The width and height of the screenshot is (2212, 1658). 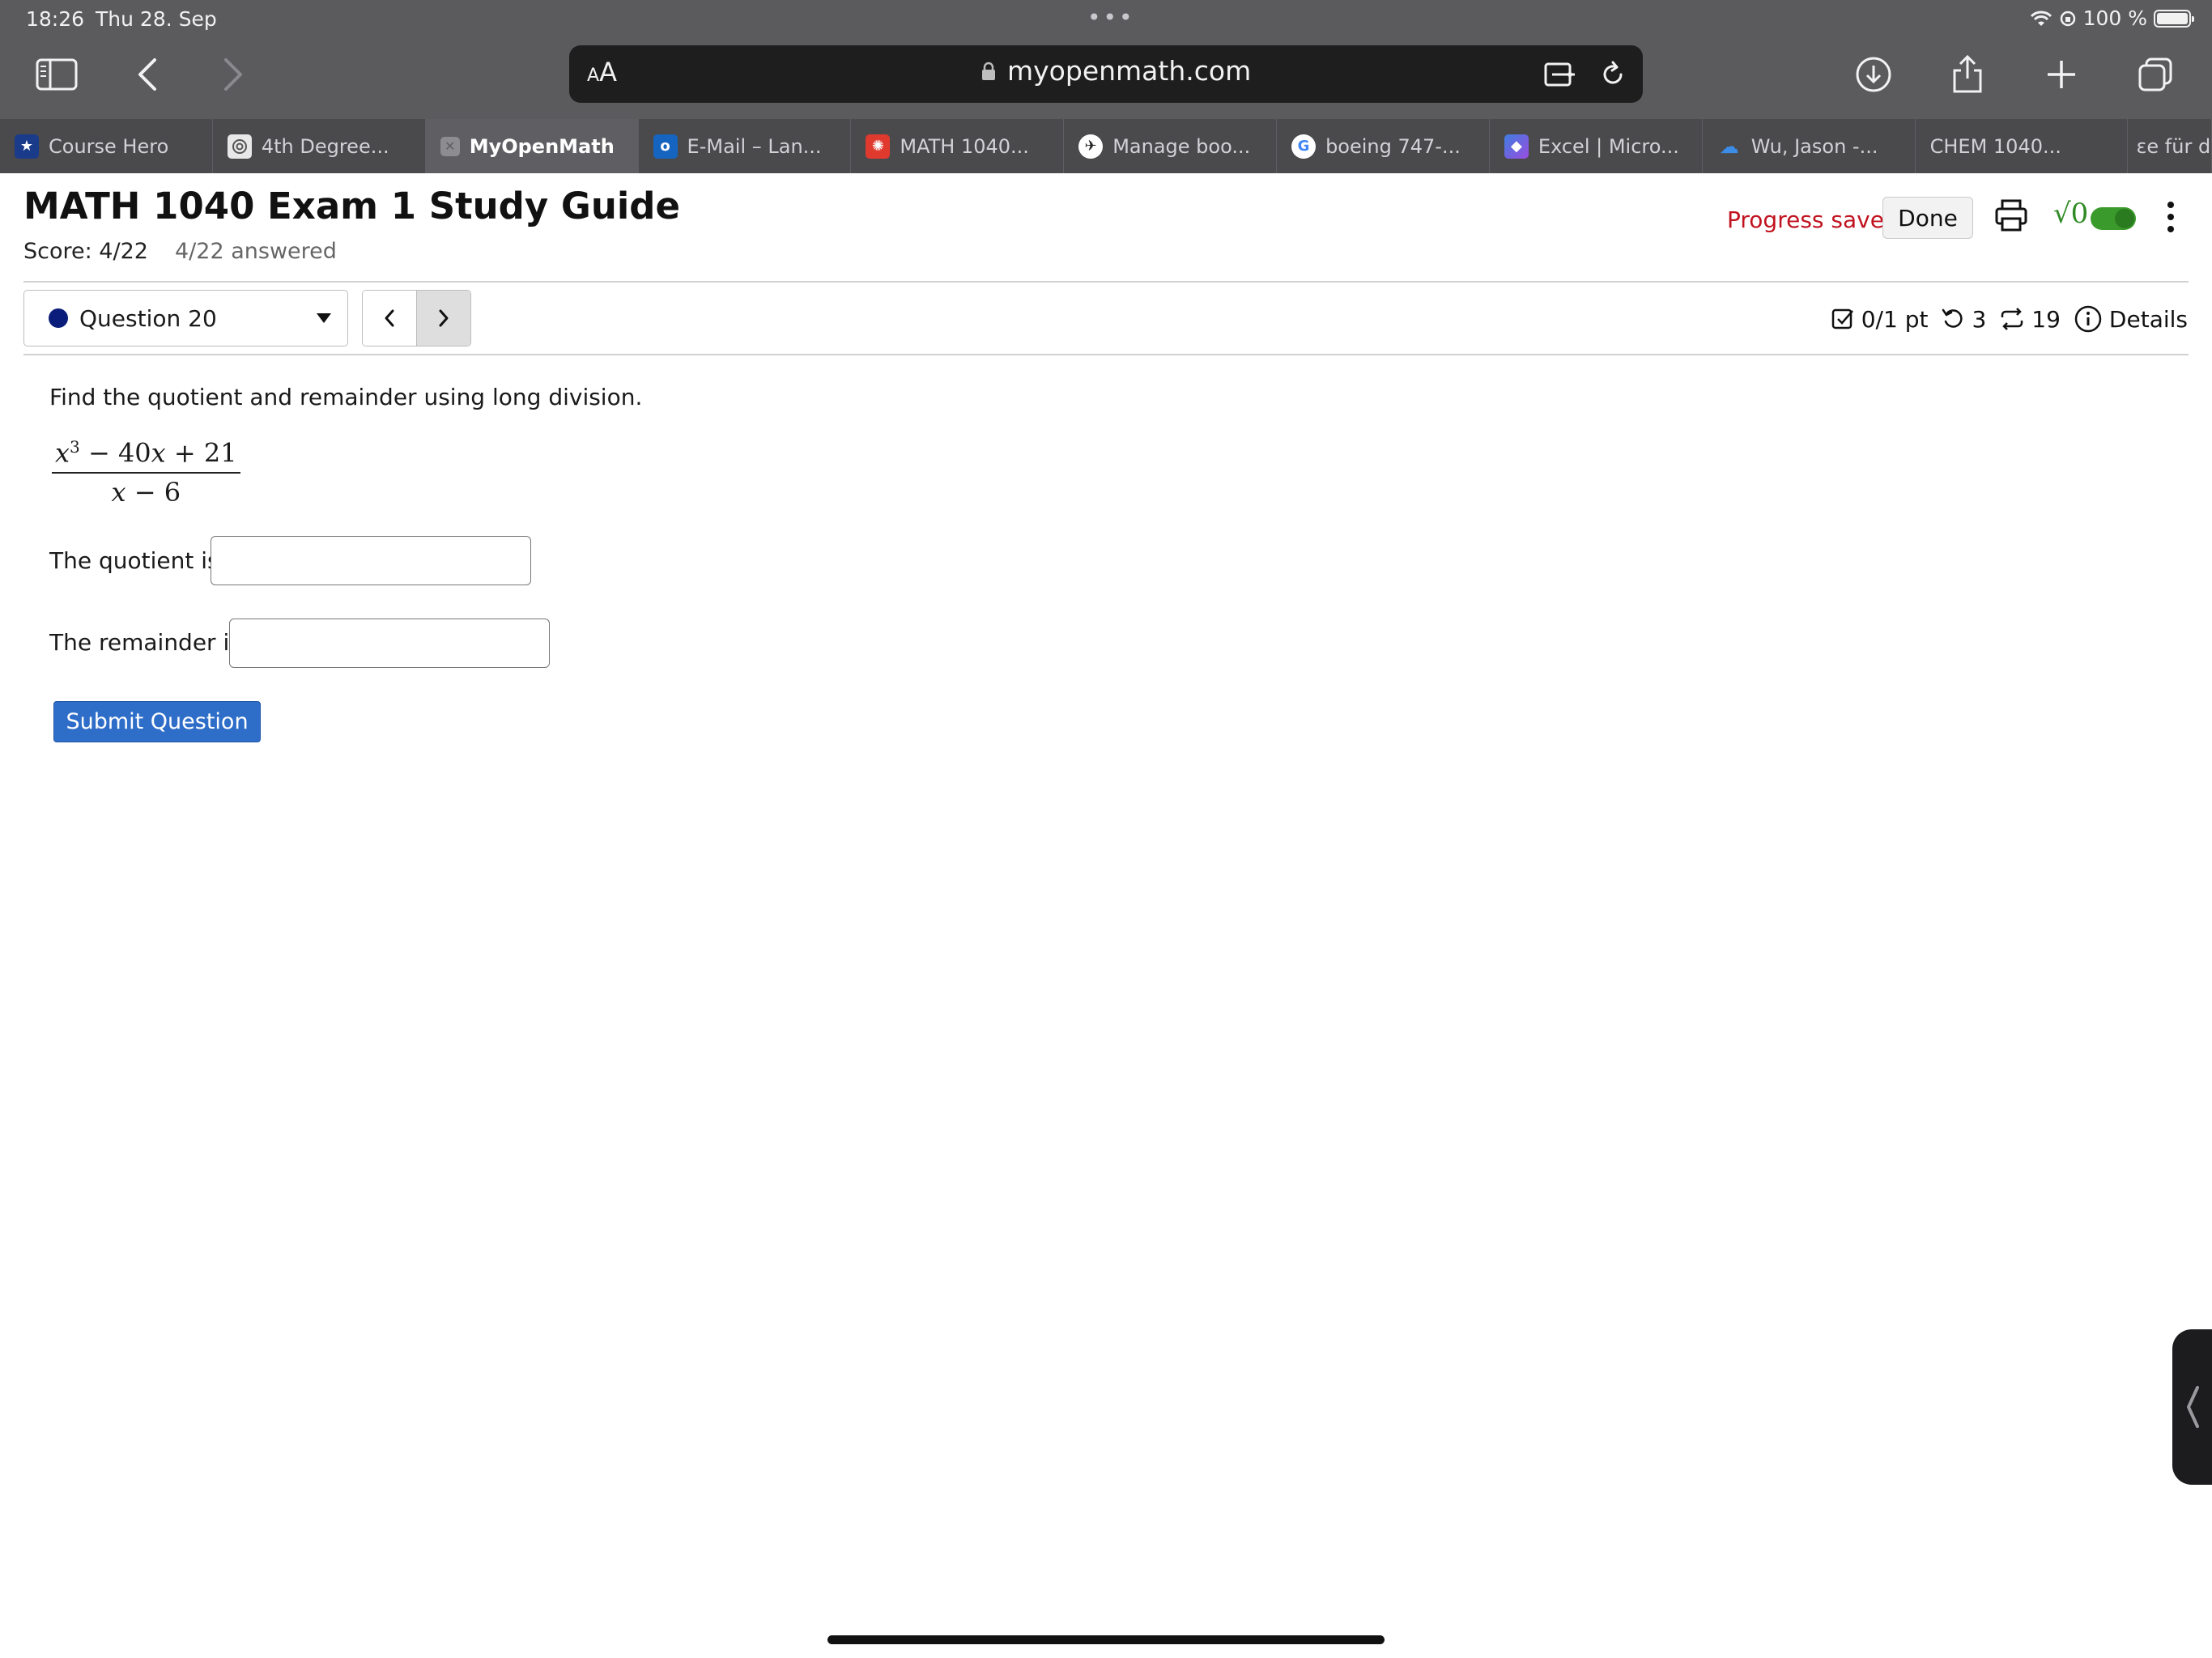 I want to click on new-tab-icon, so click(x=2061, y=74).